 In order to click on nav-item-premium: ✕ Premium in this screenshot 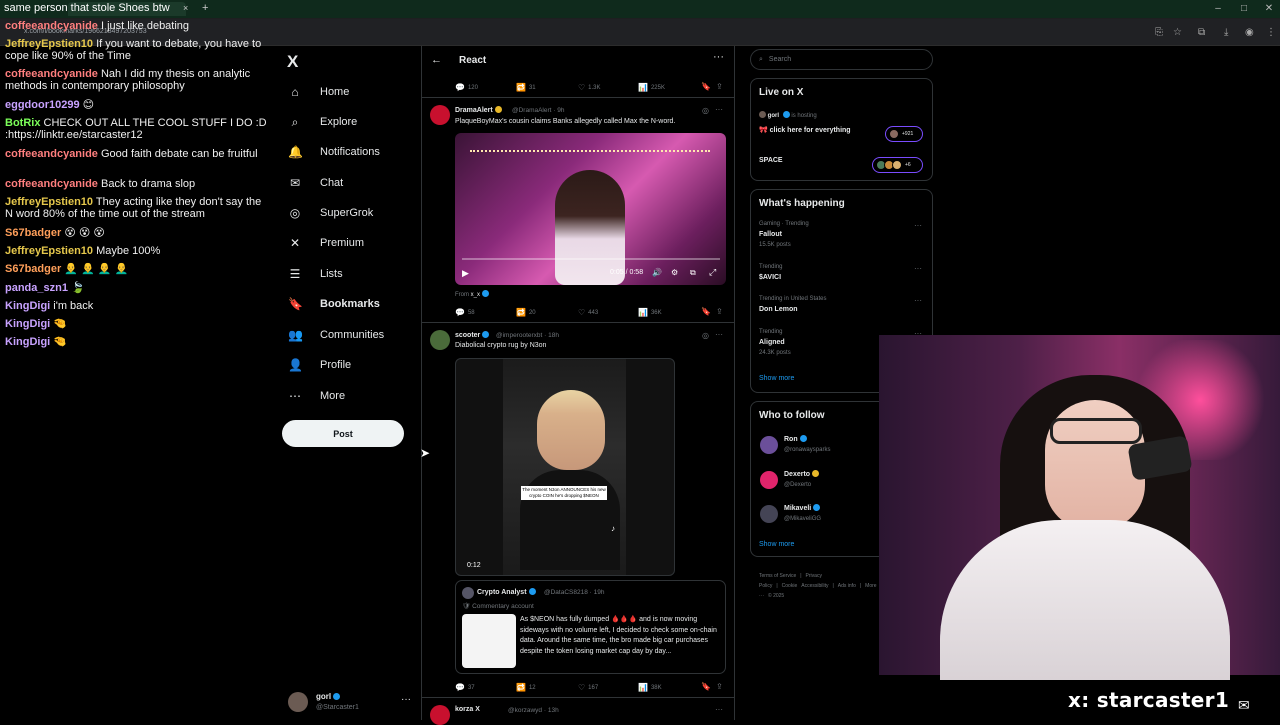, I will do `click(326, 243)`.